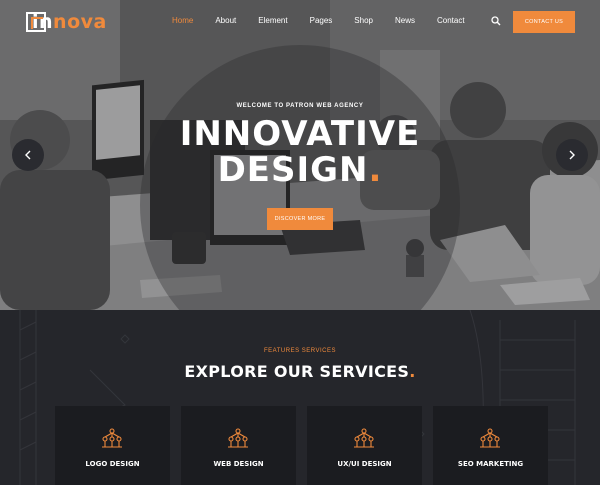  What do you see at coordinates (36, 22) in the screenshot?
I see `logo-mark` at bounding box center [36, 22].